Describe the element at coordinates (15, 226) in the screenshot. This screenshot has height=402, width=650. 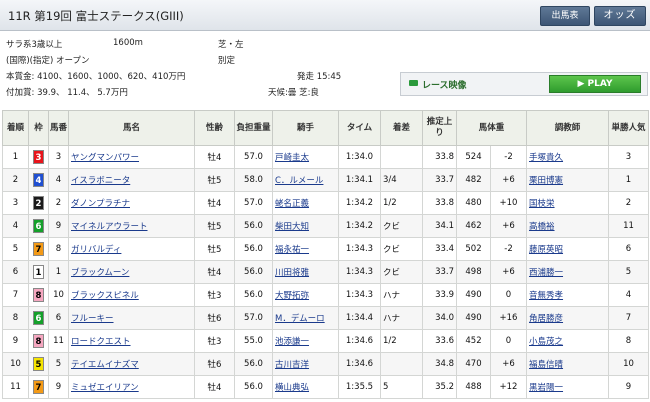
I see `cell-rank: 4` at that location.